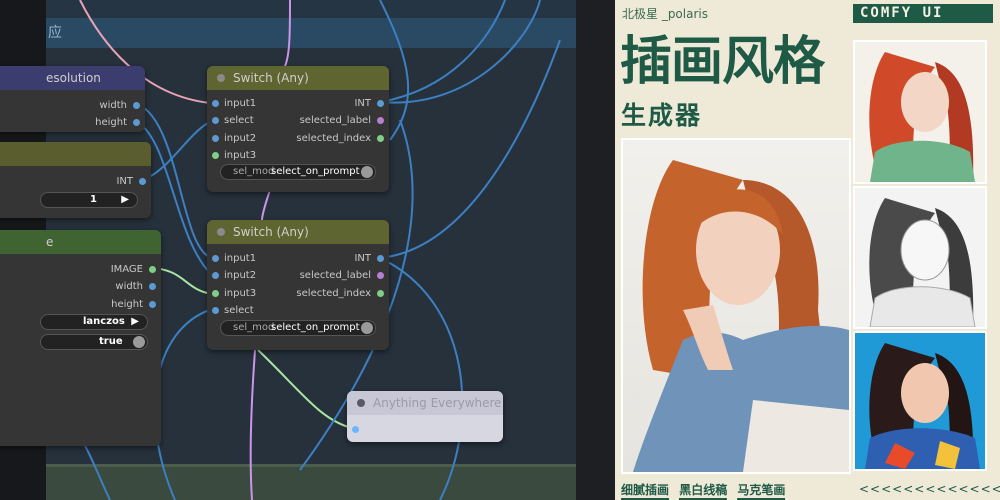 Image resolution: width=1000 pixels, height=500 pixels. Describe the element at coordinates (722, 62) in the screenshot. I see `poster-title: 插画风格` at that location.